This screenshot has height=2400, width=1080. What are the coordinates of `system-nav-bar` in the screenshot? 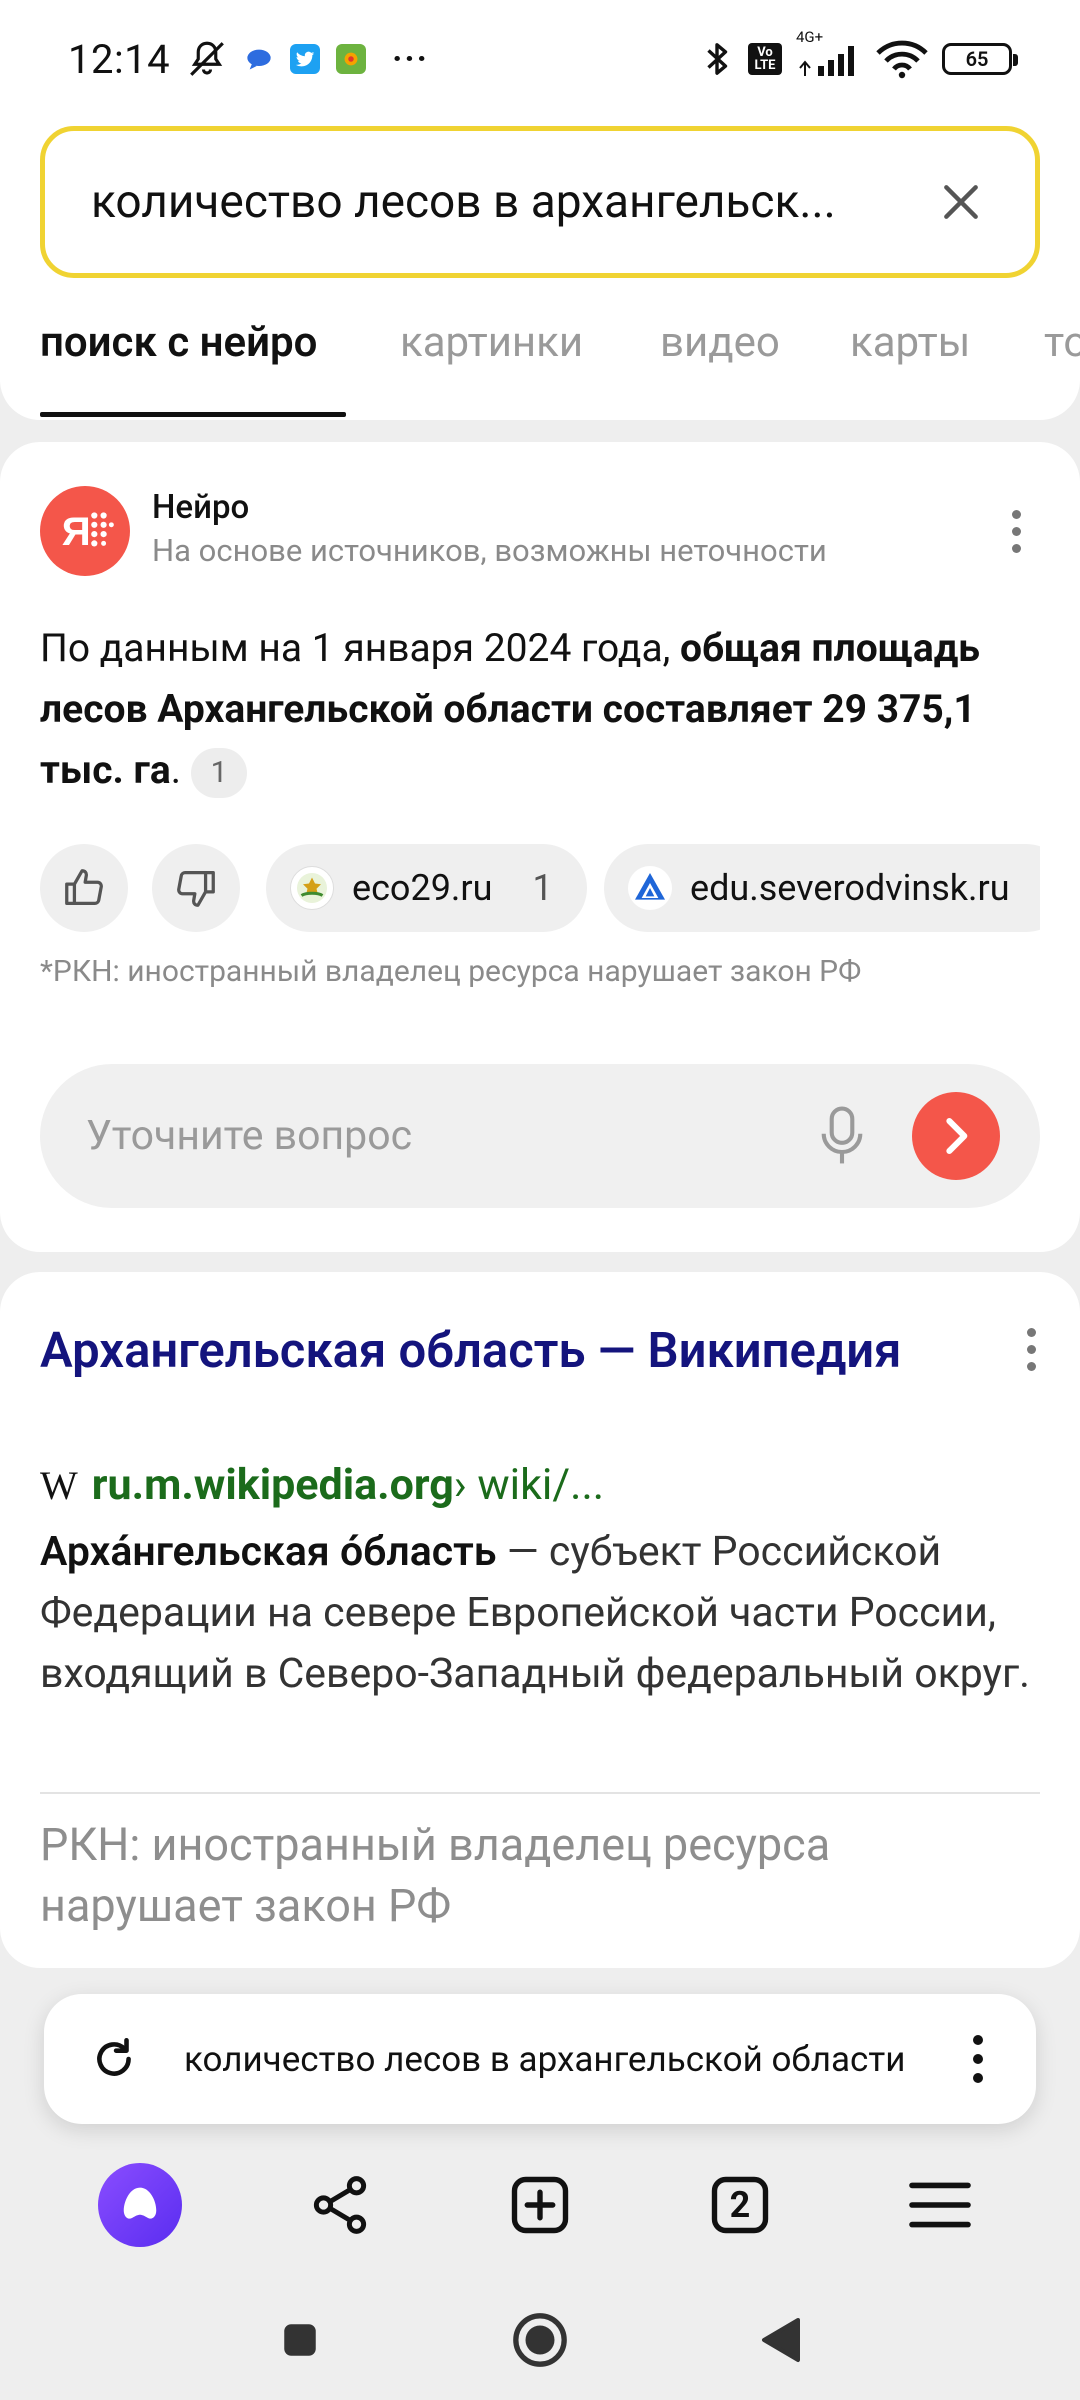 It's located at (540, 2340).